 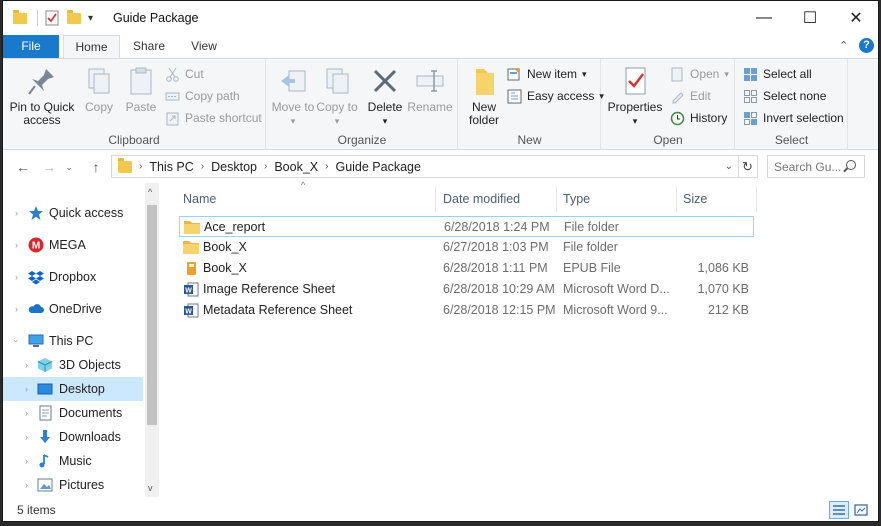 What do you see at coordinates (377, 167) in the screenshot?
I see `breadcrumb-guide-package: Guide Package` at bounding box center [377, 167].